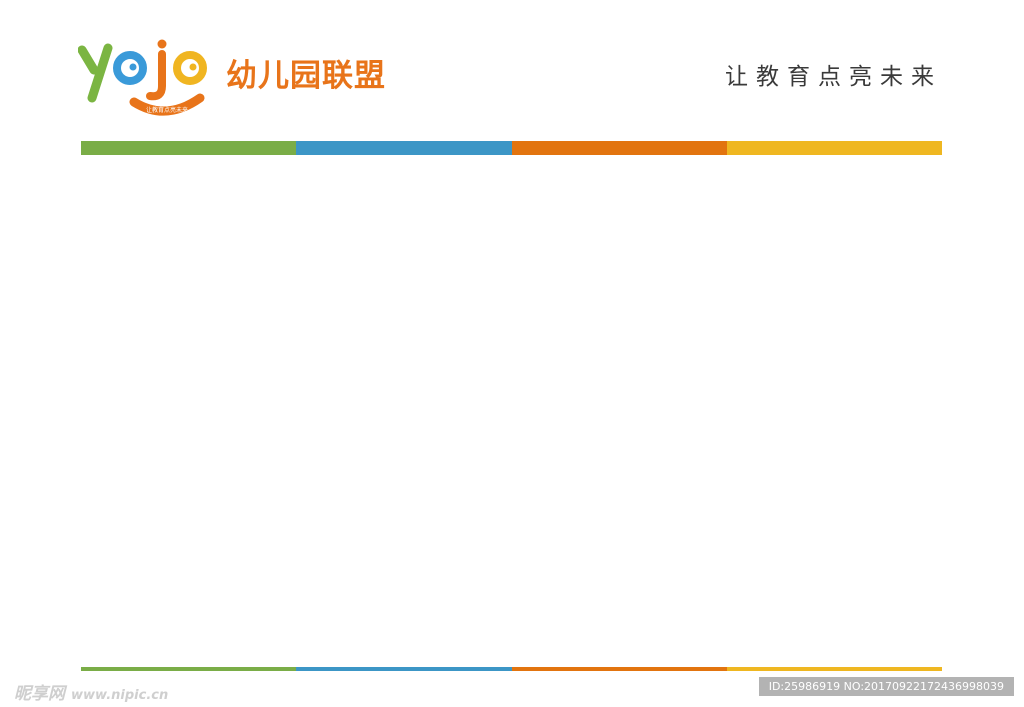  What do you see at coordinates (39, 694) in the screenshot?
I see `watermark-text: 昵享网` at bounding box center [39, 694].